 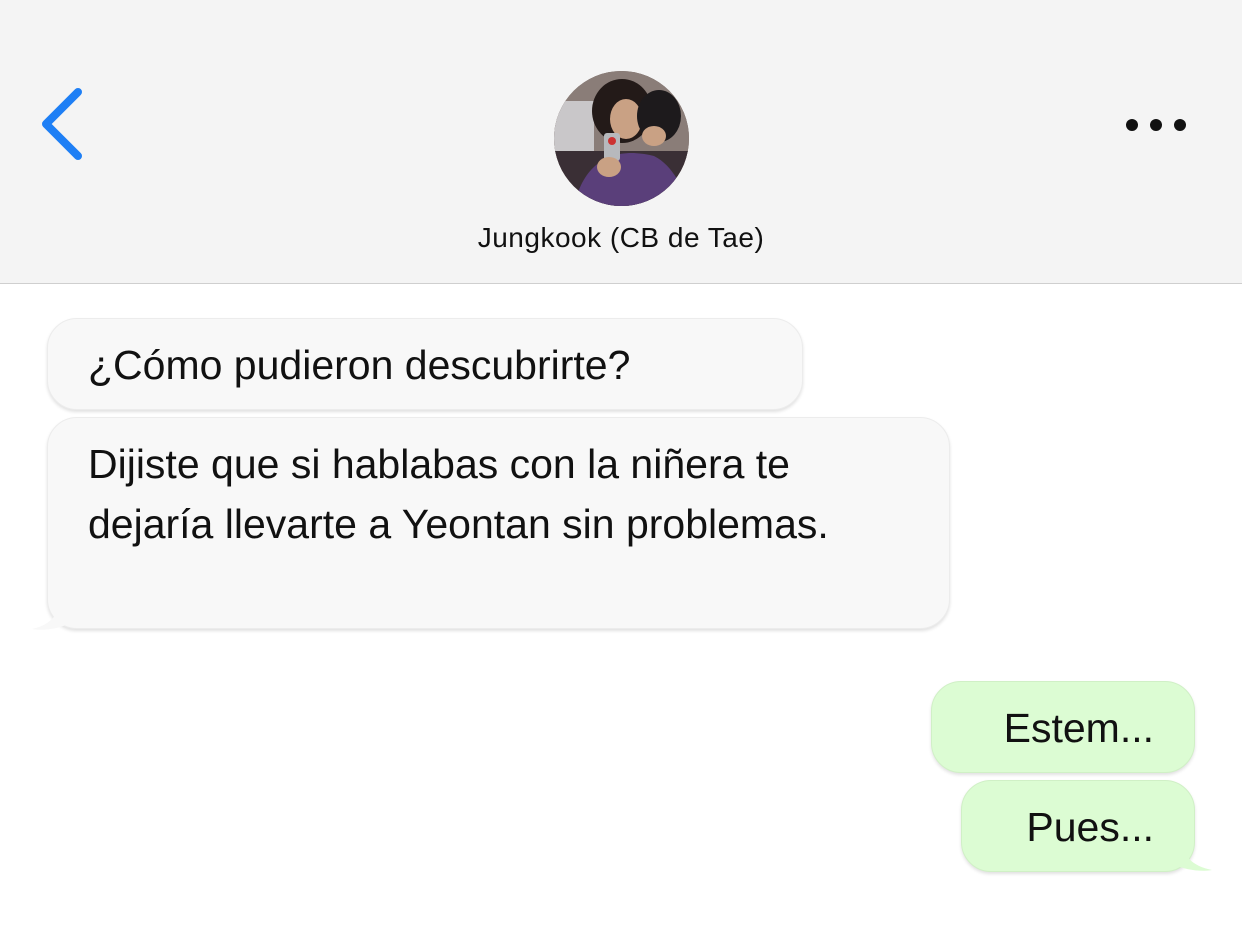 I want to click on contact-avatar, so click(x=621, y=138).